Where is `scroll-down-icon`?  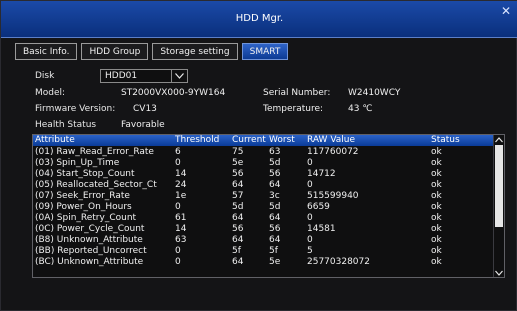 scroll-down-icon is located at coordinates (499, 272).